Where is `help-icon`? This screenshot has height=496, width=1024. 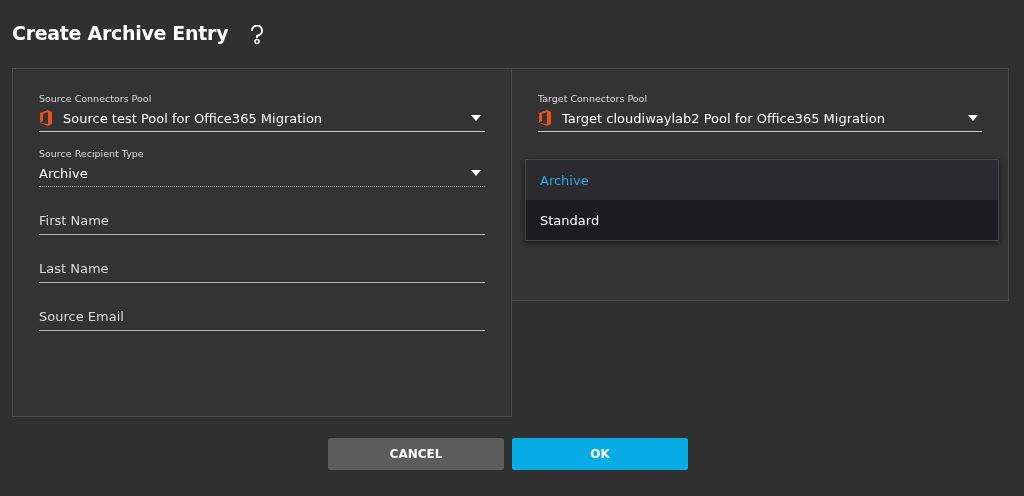 help-icon is located at coordinates (257, 35).